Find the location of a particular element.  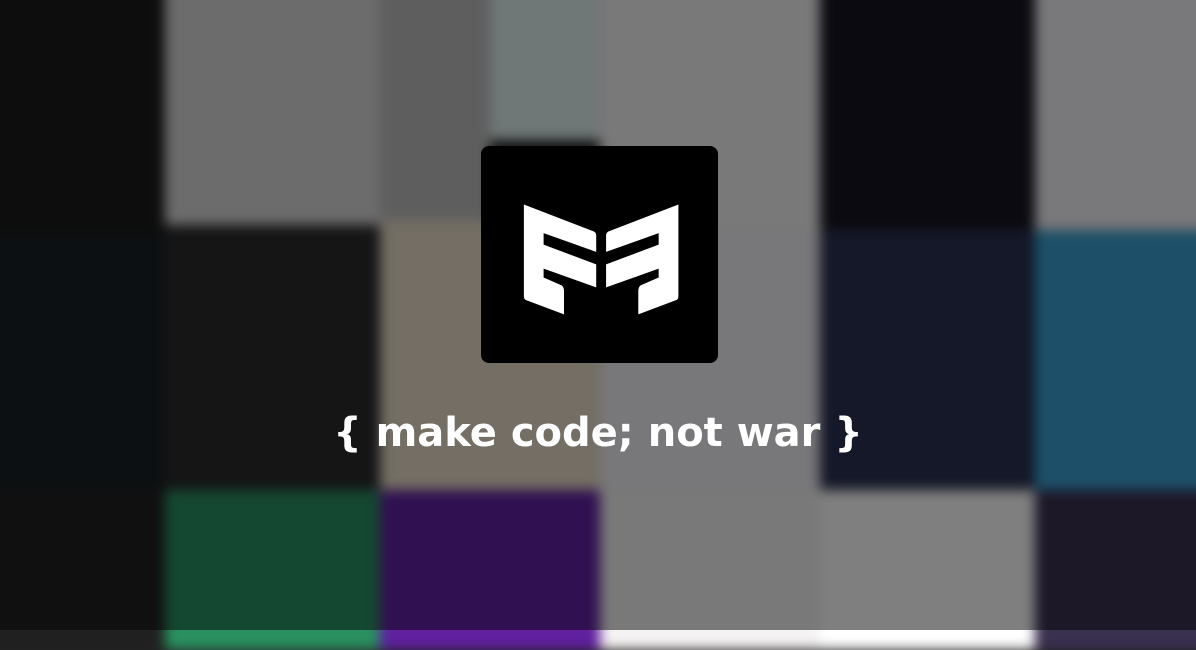

tagline: { make code; not war } is located at coordinates (598, 433).